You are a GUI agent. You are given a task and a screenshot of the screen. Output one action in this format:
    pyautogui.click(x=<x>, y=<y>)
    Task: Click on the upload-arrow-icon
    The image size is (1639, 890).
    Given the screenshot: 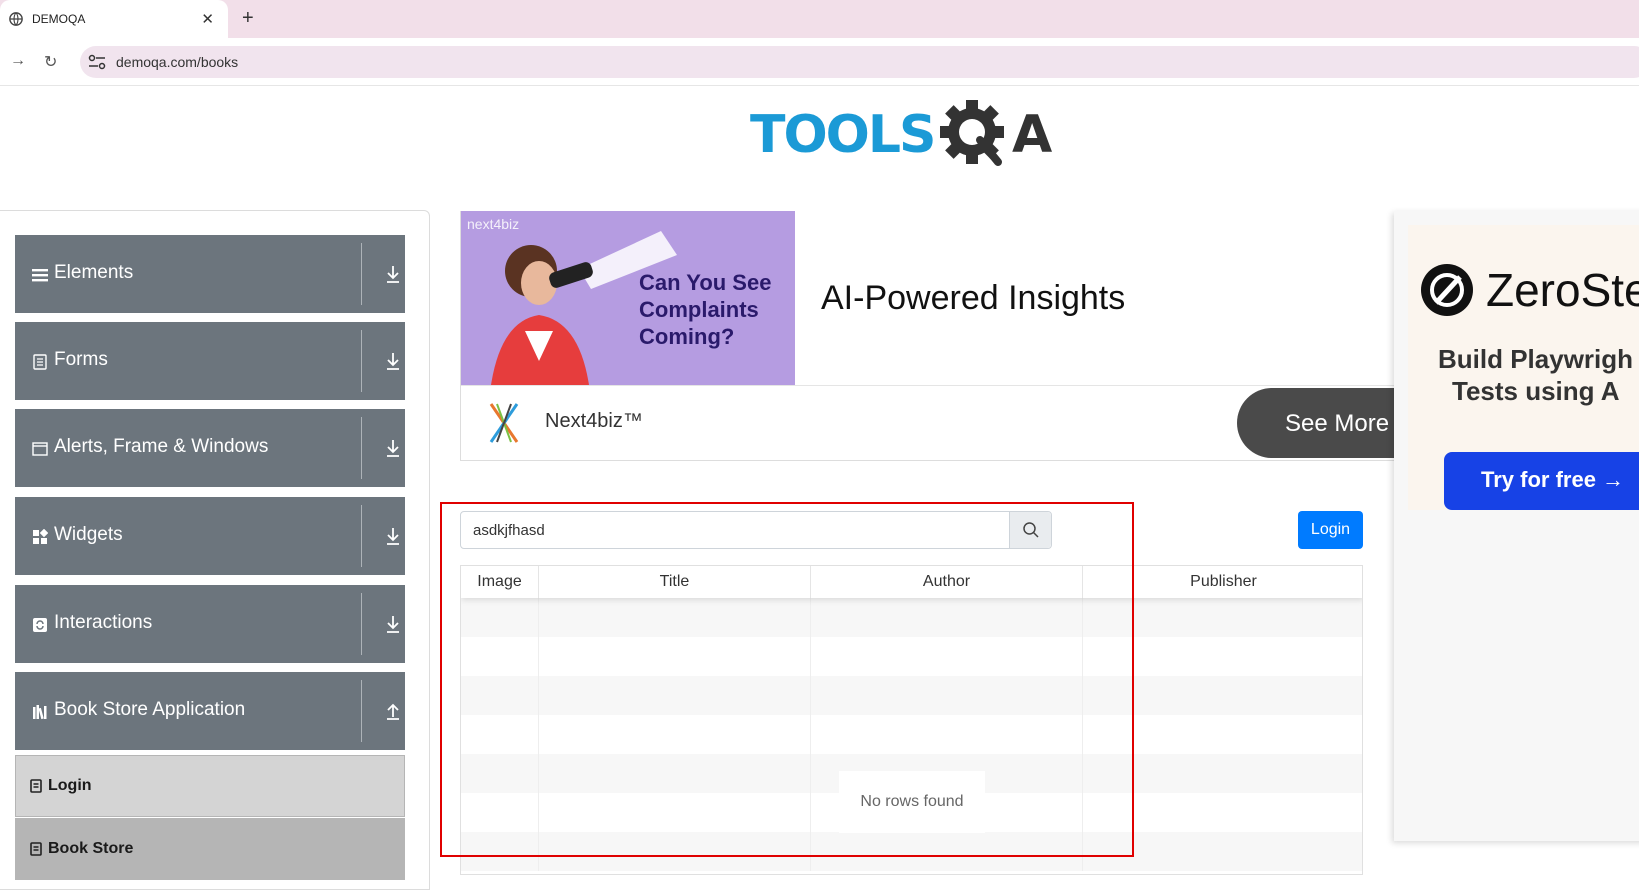 What is the action you would take?
    pyautogui.click(x=393, y=711)
    